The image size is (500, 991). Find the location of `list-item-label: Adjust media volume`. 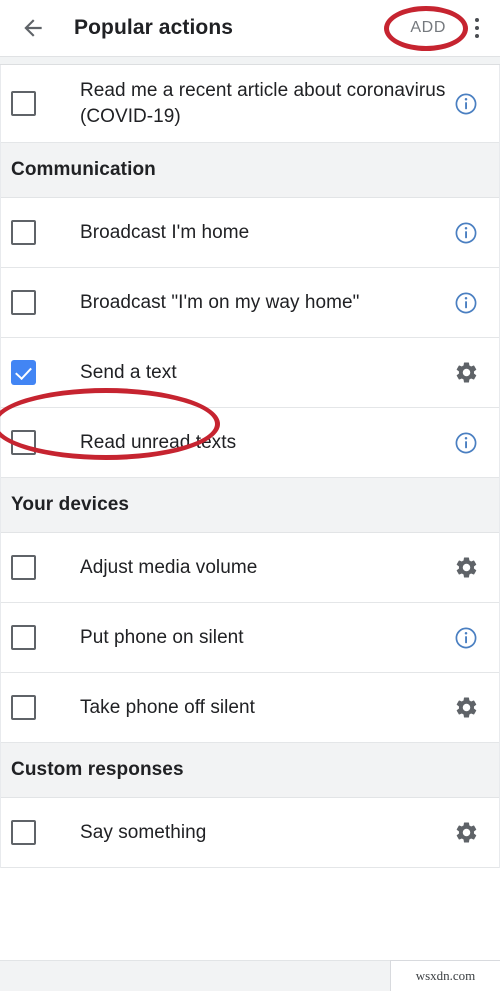

list-item-label: Adjust media volume is located at coordinates (169, 567).